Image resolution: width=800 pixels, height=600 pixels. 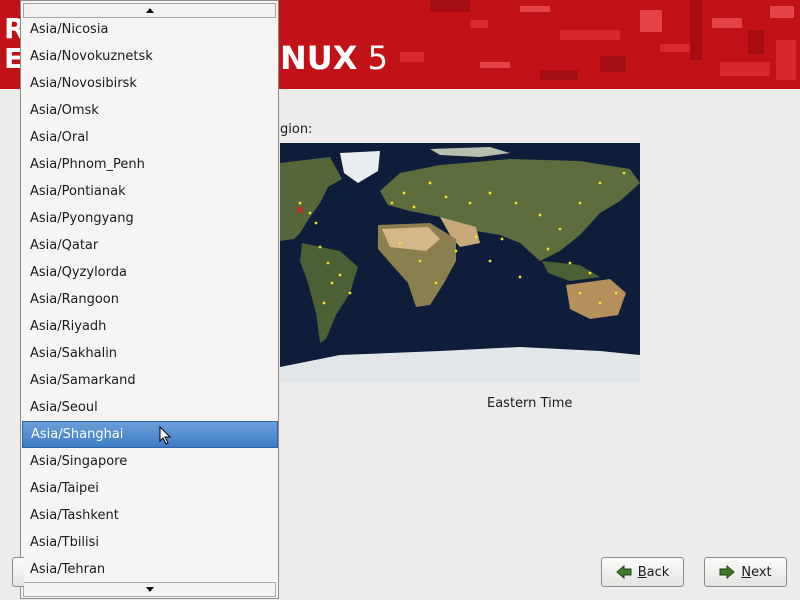 I want to click on list-item: Asia/Qyzylorda, so click(x=150, y=272).